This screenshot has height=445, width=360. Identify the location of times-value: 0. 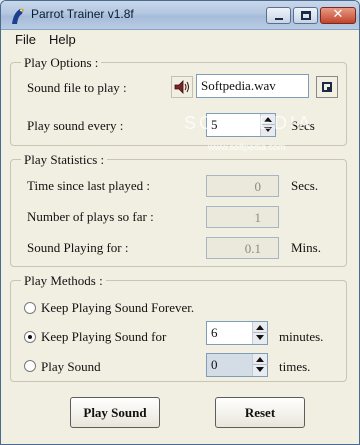
(214, 364).